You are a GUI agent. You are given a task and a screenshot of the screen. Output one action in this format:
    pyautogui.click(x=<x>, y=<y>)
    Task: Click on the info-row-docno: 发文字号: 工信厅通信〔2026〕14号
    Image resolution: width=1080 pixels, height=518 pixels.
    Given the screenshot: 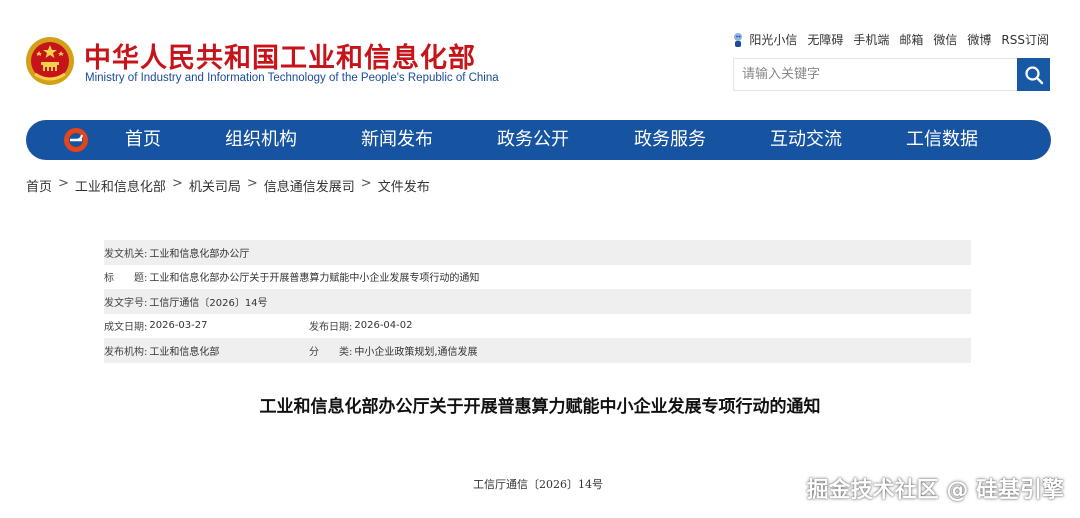 What is the action you would take?
    pyautogui.click(x=537, y=301)
    